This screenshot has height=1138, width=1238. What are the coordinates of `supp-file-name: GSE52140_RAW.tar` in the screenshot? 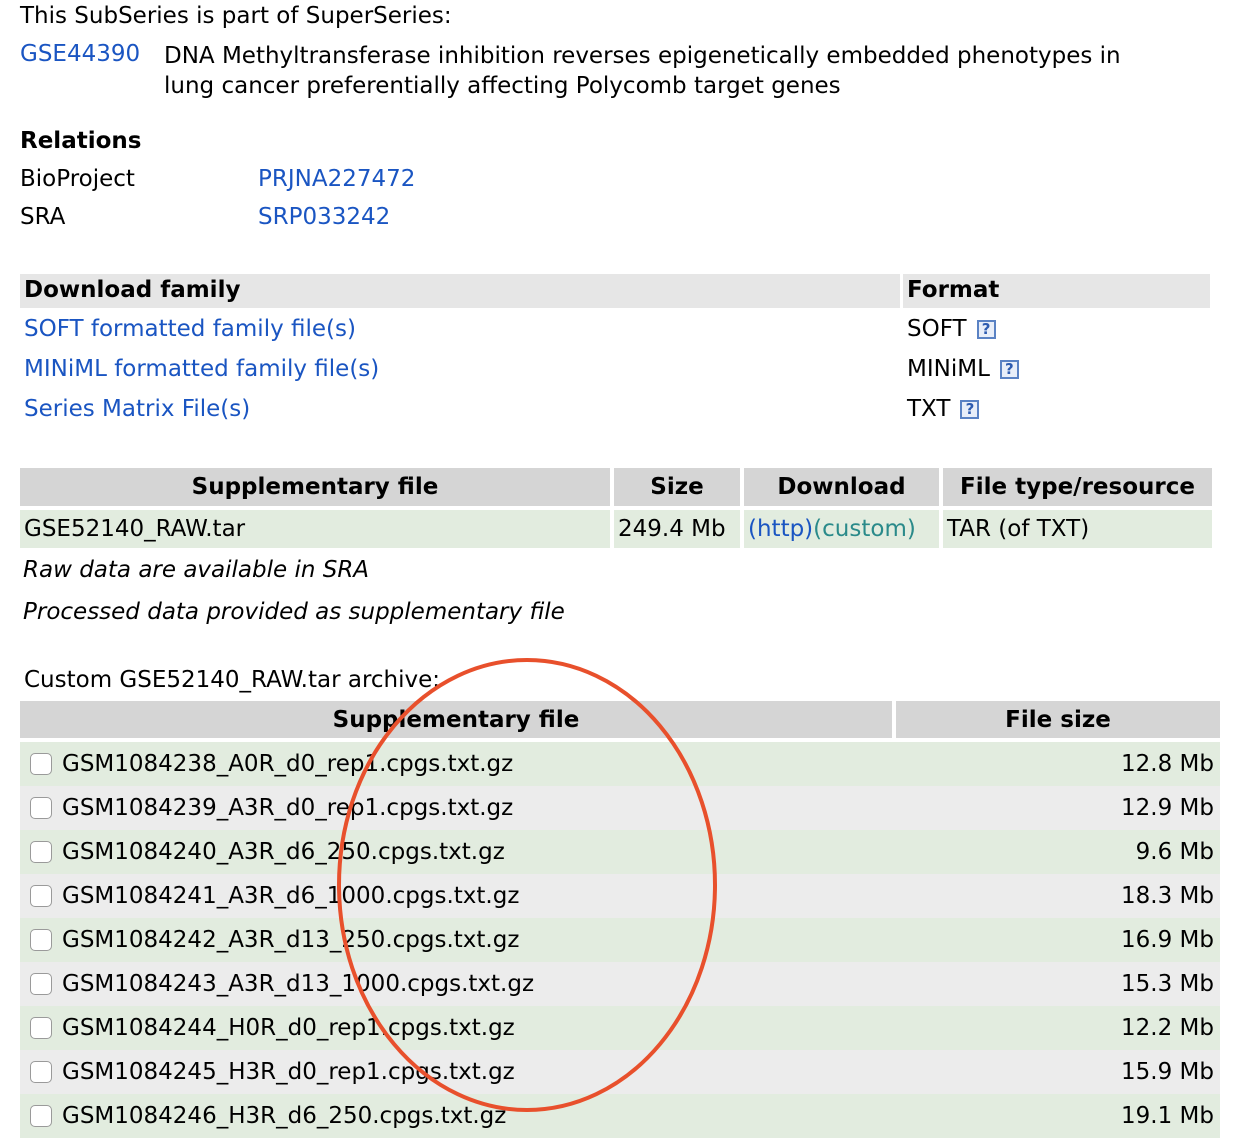 It's located at (135, 529).